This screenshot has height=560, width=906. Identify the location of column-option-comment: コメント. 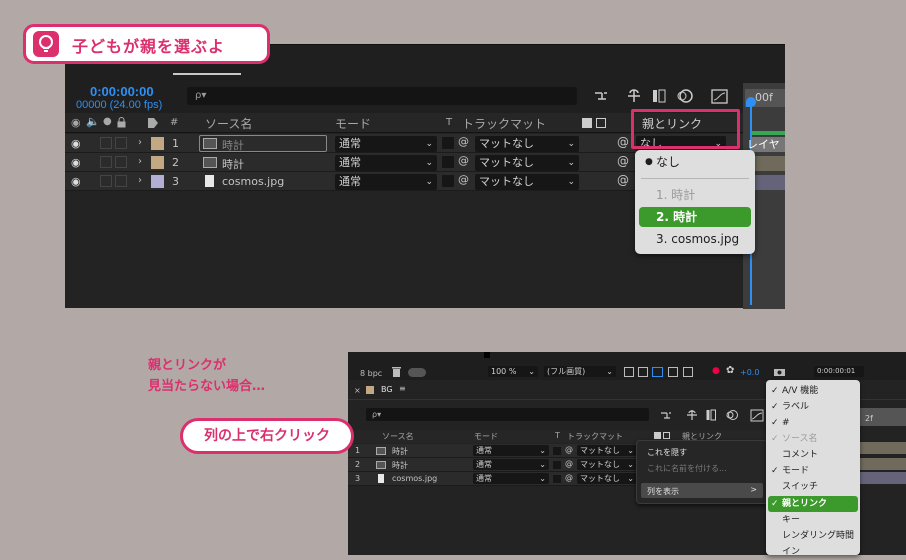
(813, 455).